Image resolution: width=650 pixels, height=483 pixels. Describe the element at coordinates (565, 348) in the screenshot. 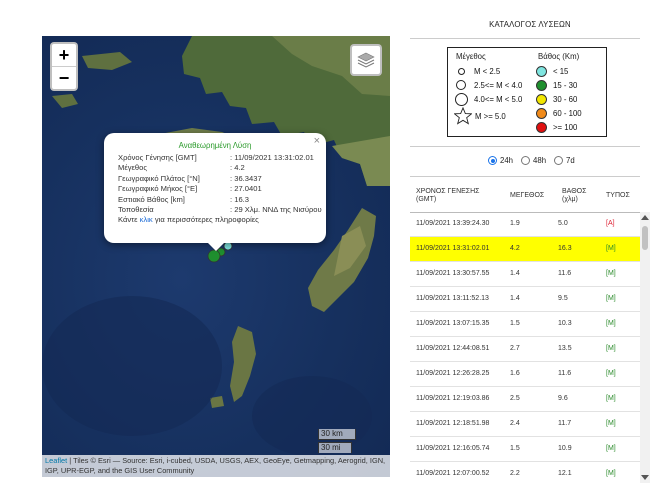

I see `cell-depth: 13.5` at that location.